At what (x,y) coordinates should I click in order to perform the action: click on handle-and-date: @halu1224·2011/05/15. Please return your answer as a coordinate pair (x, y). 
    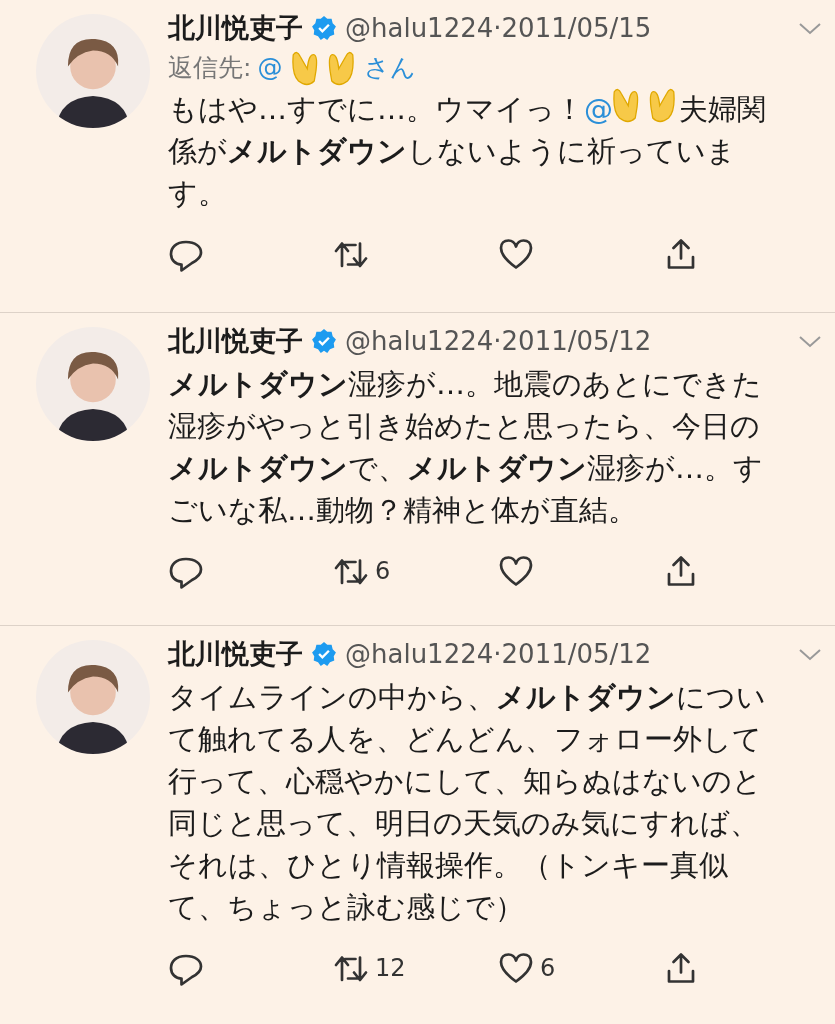
    Looking at the image, I should click on (498, 28).